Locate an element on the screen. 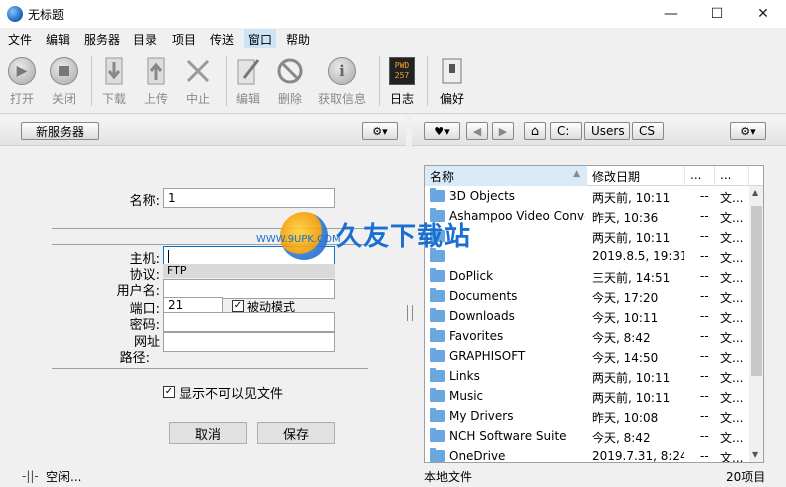 The width and height of the screenshot is (786, 487). menu-item: 项目 is located at coordinates (184, 39).